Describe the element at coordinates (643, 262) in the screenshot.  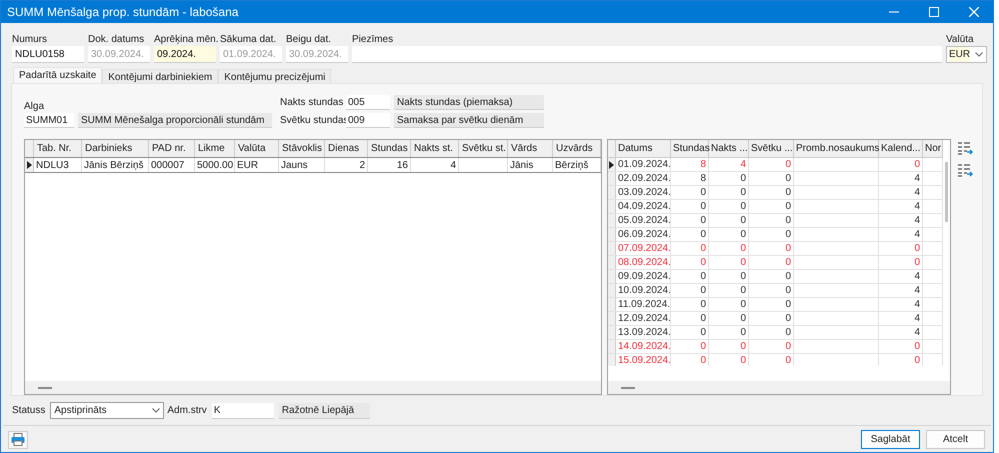
I see `table-cell: 08.09.2024.` at that location.